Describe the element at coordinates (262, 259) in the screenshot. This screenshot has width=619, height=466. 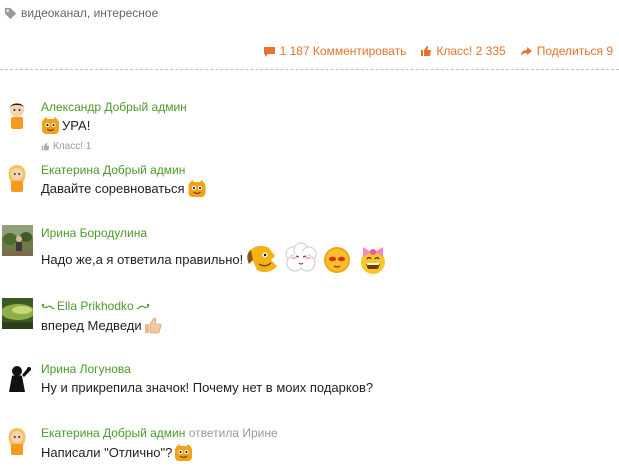
I see `dog-emoji-icon` at that location.